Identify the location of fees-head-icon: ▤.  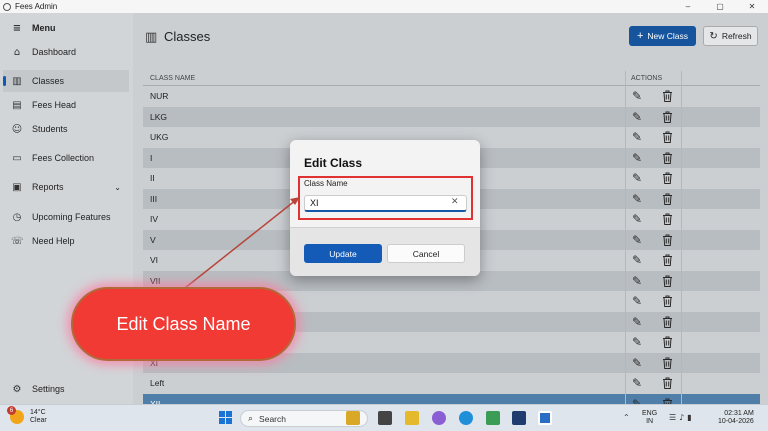
(17, 105).